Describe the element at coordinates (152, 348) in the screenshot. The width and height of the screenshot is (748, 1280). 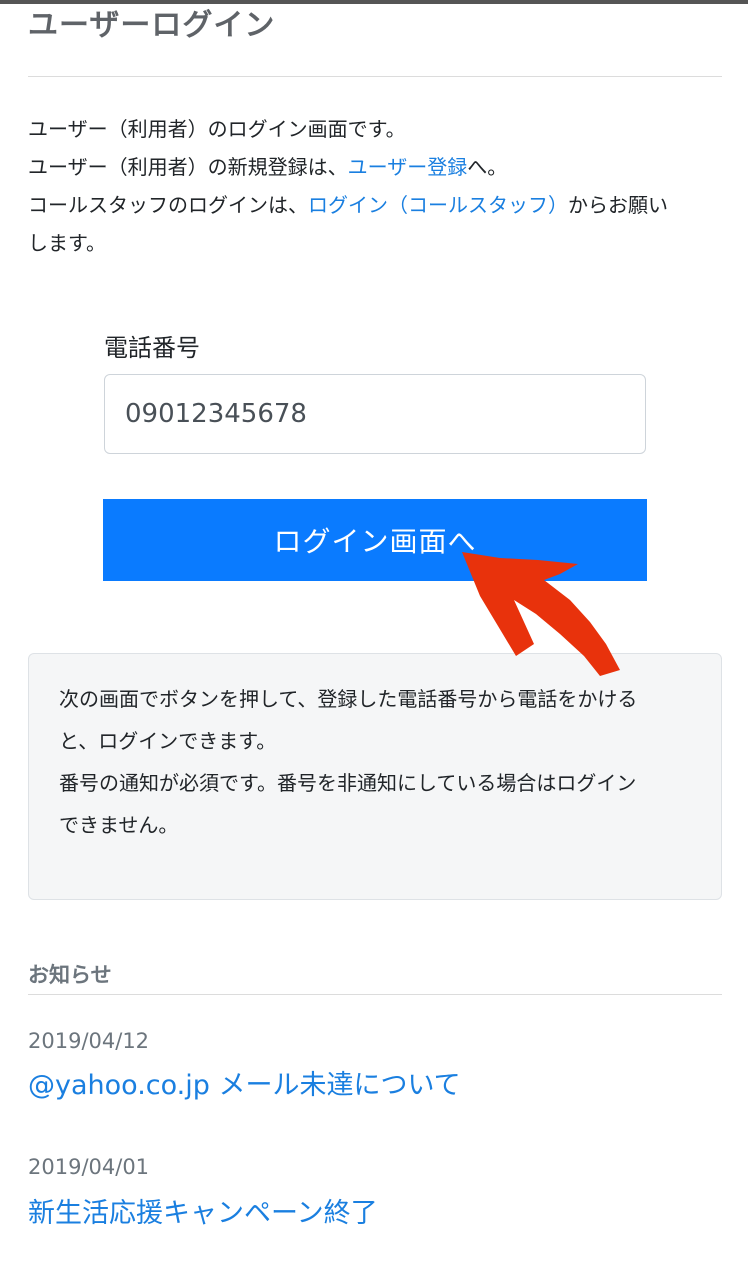
I see `phone-label: 電話番号` at that location.